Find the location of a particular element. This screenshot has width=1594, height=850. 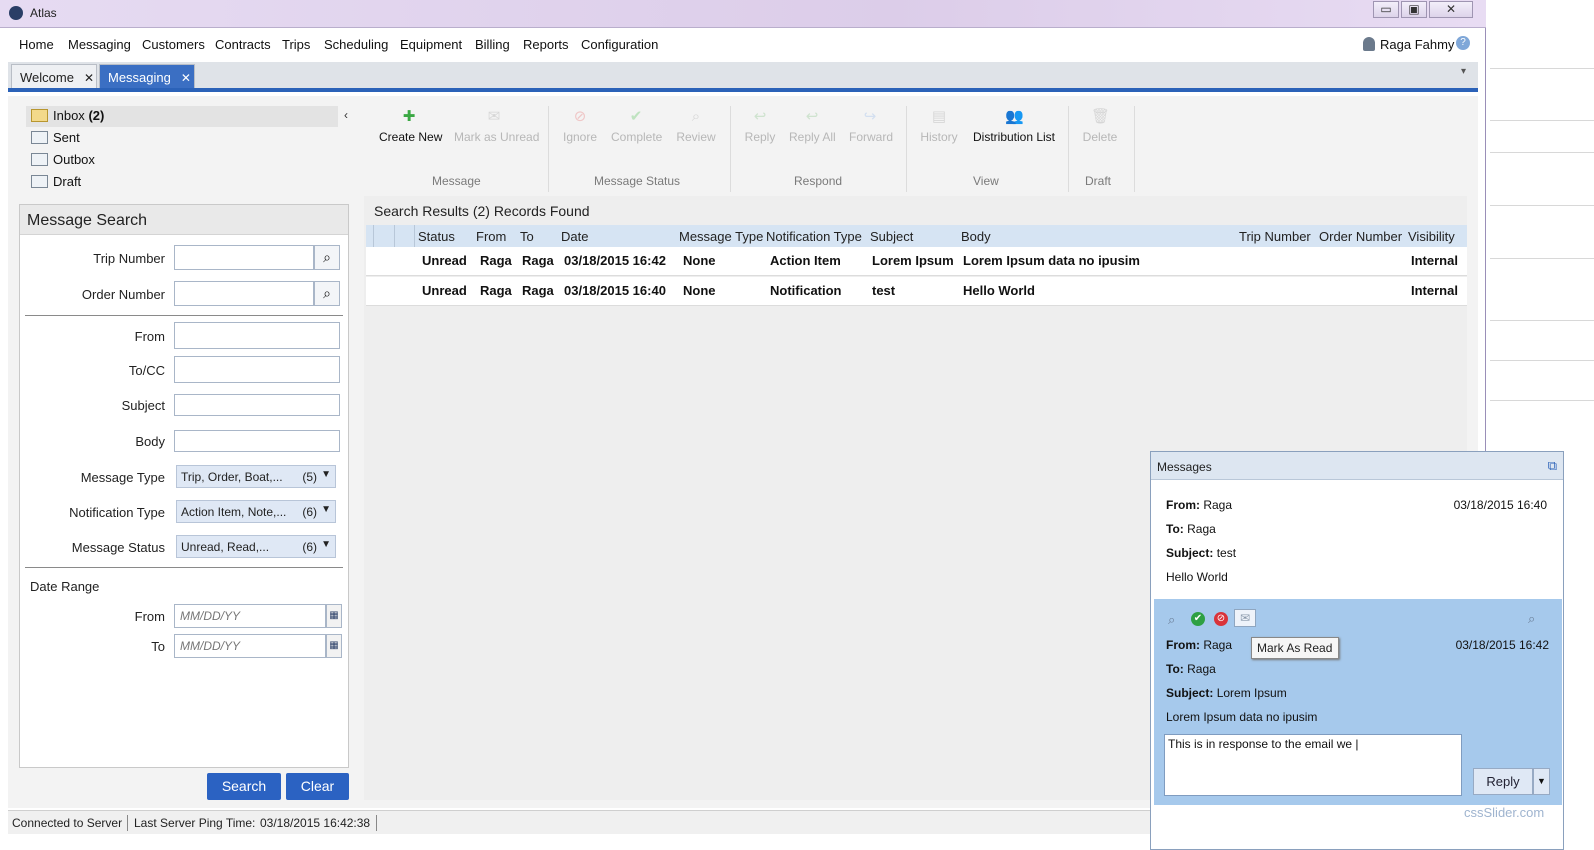

menu-configuration: Configuration is located at coordinates (619, 44).